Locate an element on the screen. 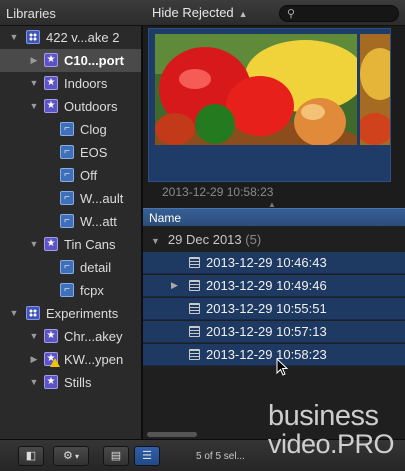 This screenshot has height=471, width=405. filmstrip-view-button: ▤ is located at coordinates (116, 456).